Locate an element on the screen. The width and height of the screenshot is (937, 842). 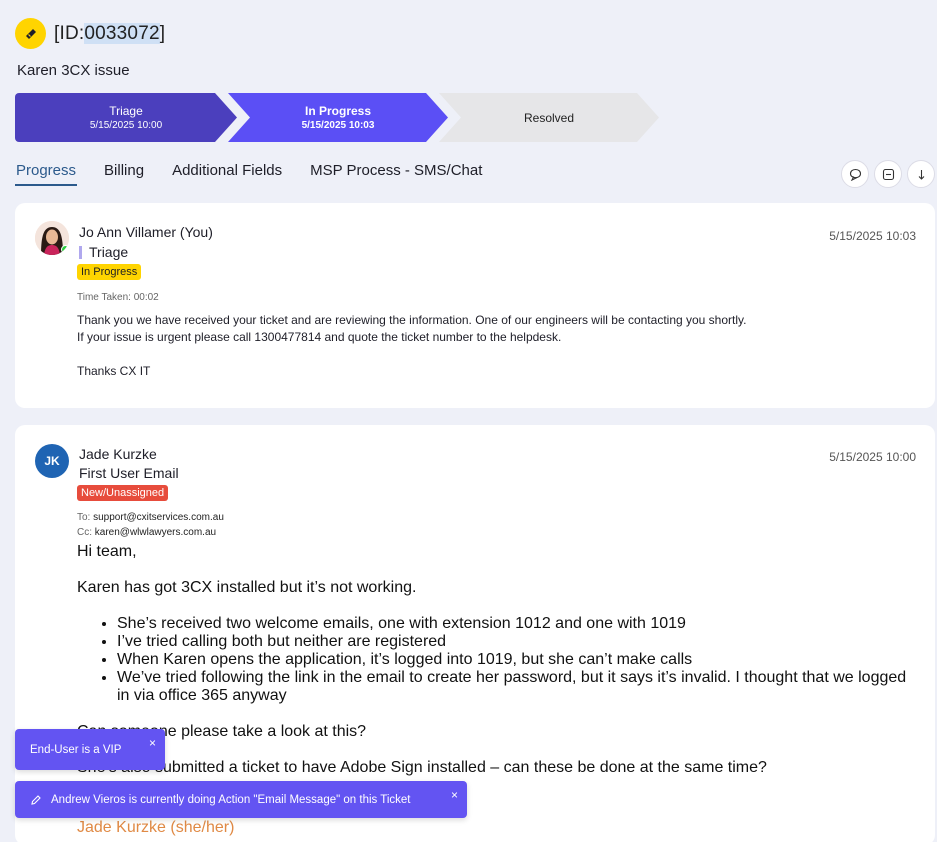
stage-date: 5/15/2025 10:00 is located at coordinates (126, 125).